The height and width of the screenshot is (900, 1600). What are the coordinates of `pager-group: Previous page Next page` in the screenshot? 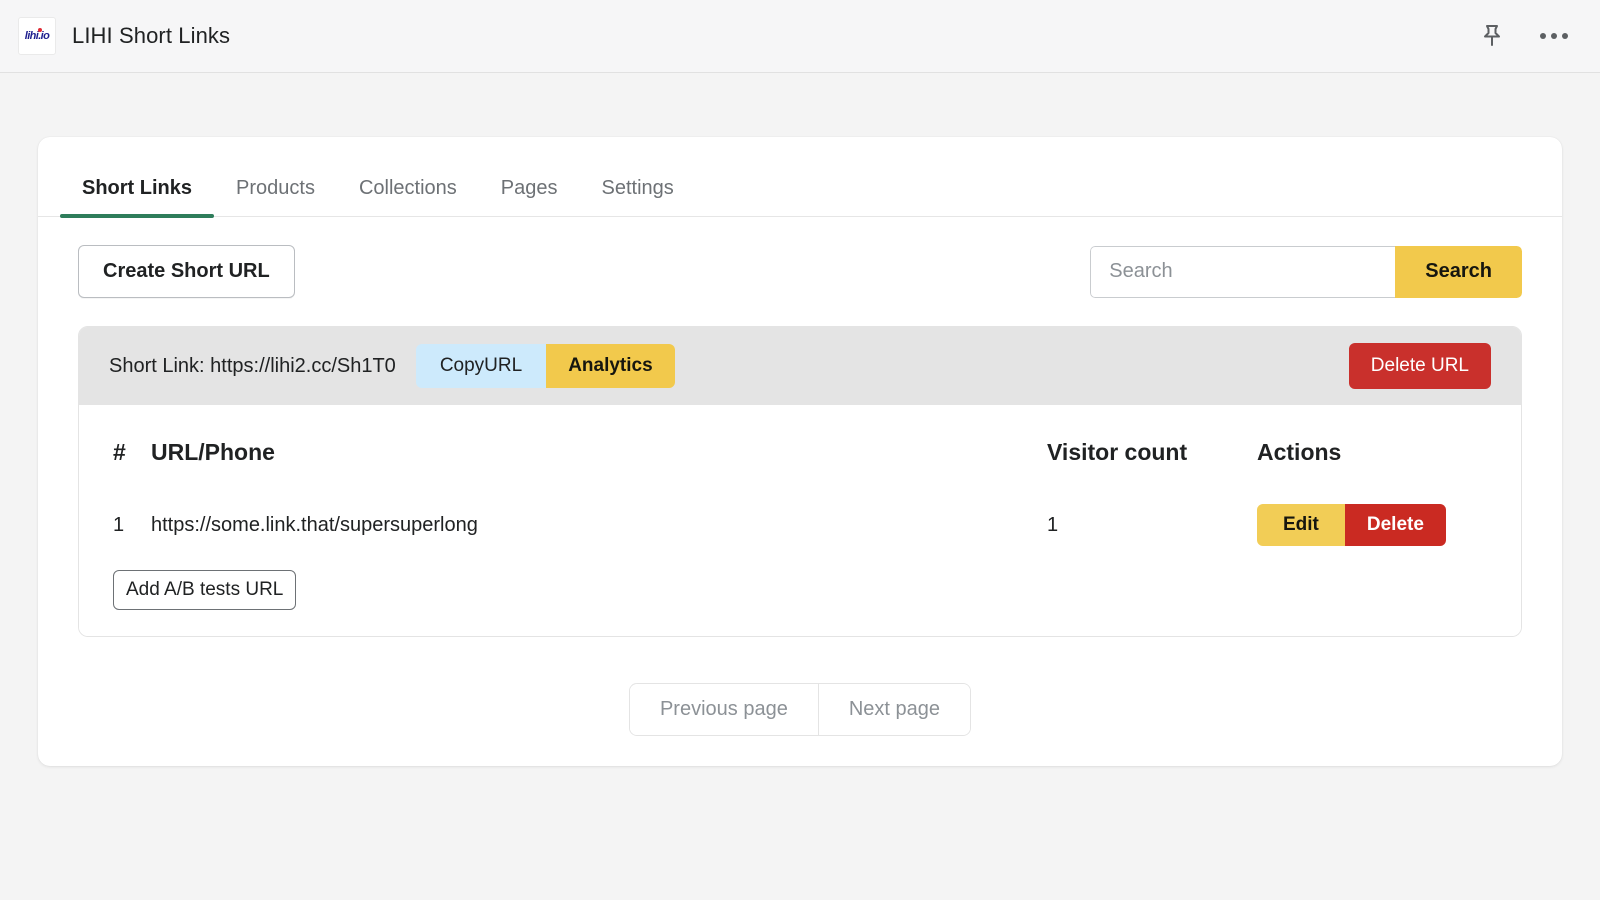 It's located at (800, 709).